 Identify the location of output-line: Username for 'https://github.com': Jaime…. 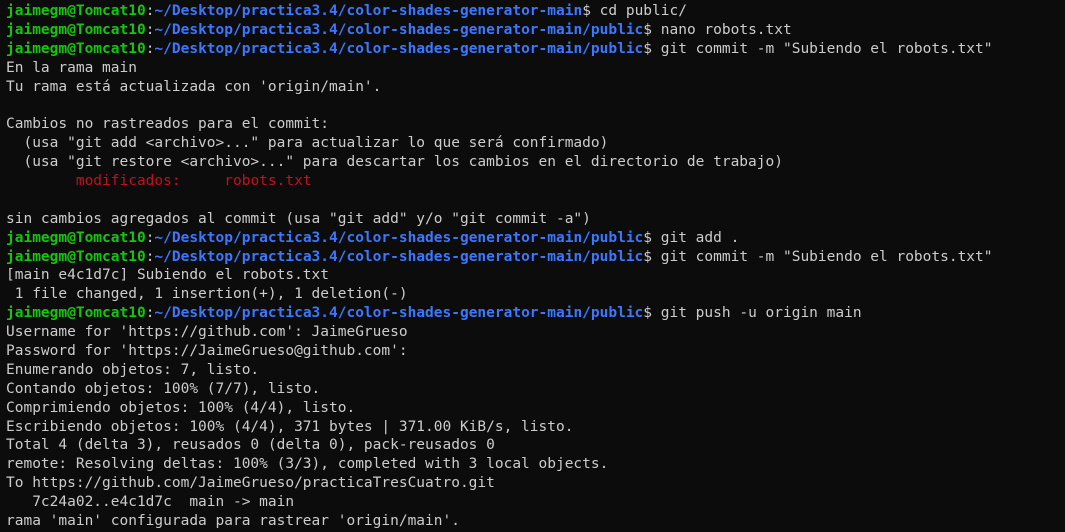
(207, 332).